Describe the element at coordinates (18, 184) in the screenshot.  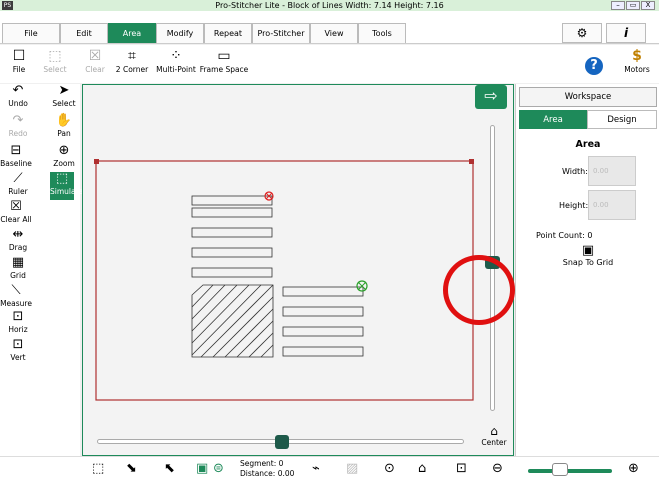
I see `ruler-tool: ⟋ Ruler` at that location.